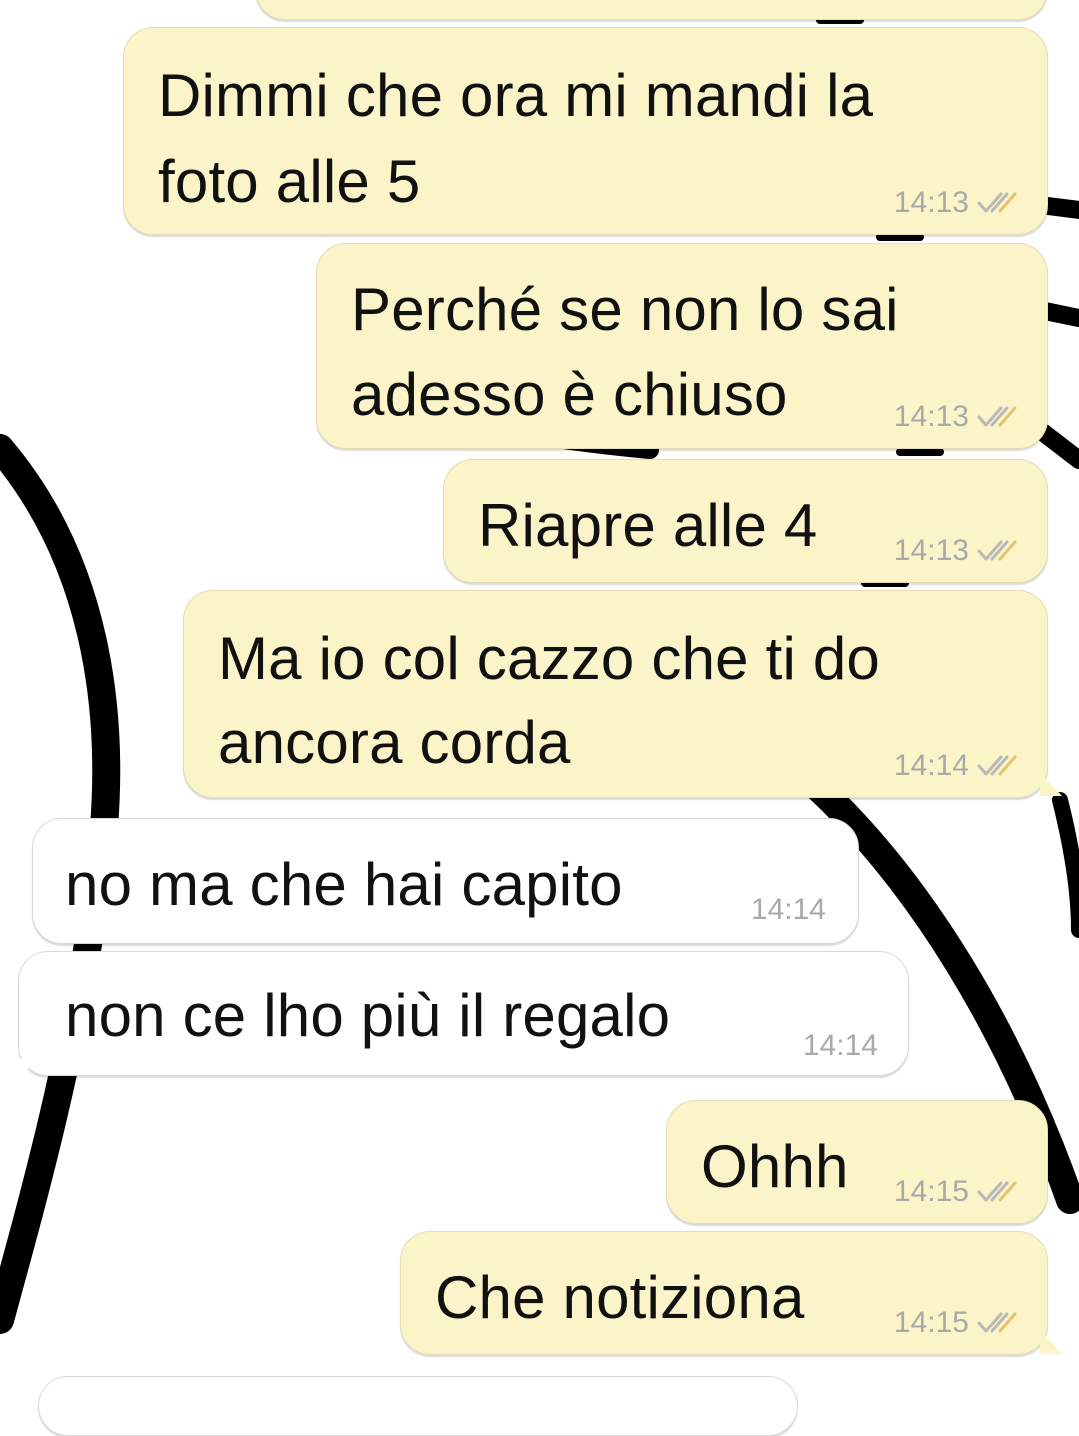 Image resolution: width=1079 pixels, height=1436 pixels. I want to click on message-1-time: 14:13, so click(931, 202).